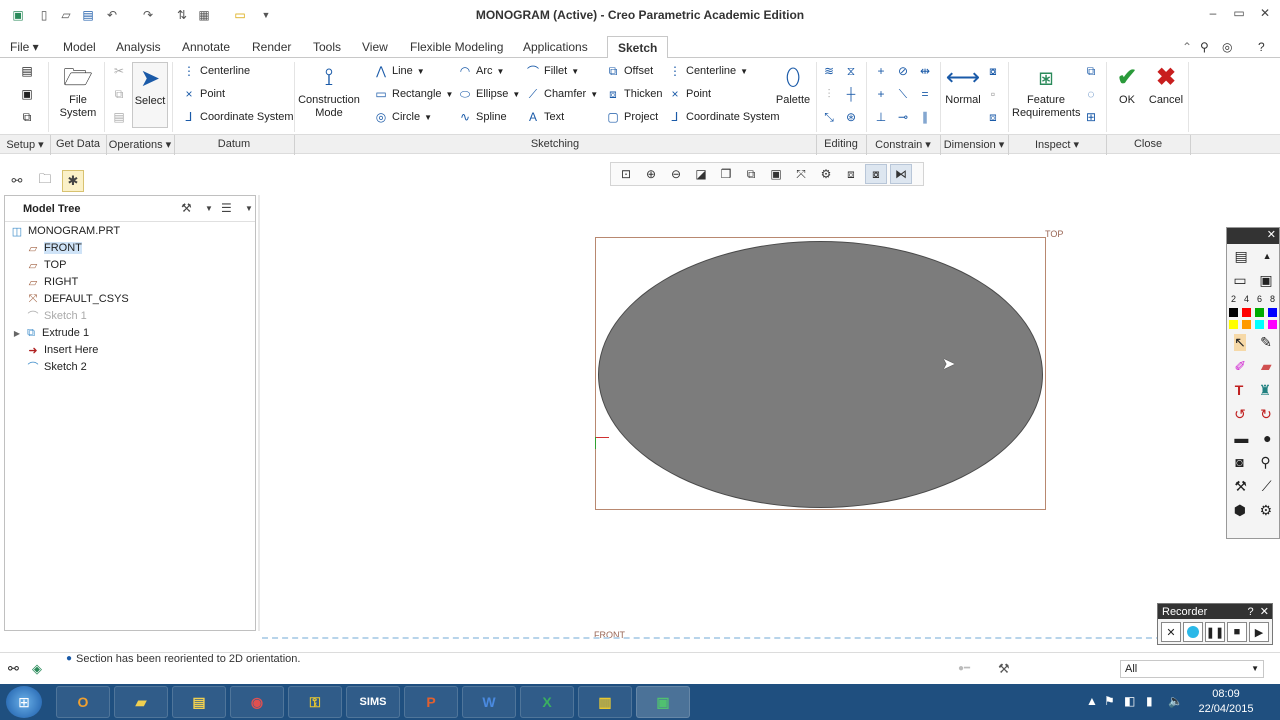 The image size is (1280, 720). I want to click on tools-icon: ⚒, so click(1240, 486).